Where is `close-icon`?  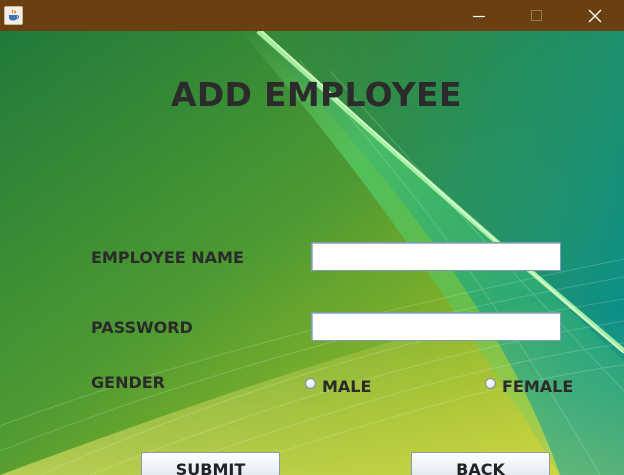 close-icon is located at coordinates (595, 15).